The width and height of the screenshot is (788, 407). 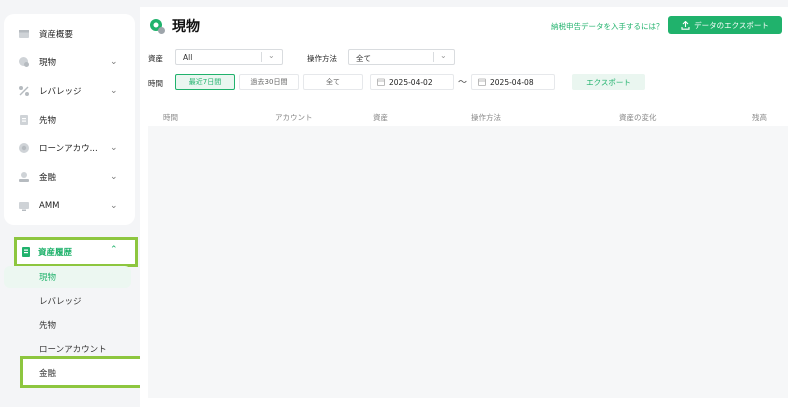 What do you see at coordinates (76, 252) in the screenshot?
I see `sidebar-item-asset-history: 資産履歴 ⌃` at bounding box center [76, 252].